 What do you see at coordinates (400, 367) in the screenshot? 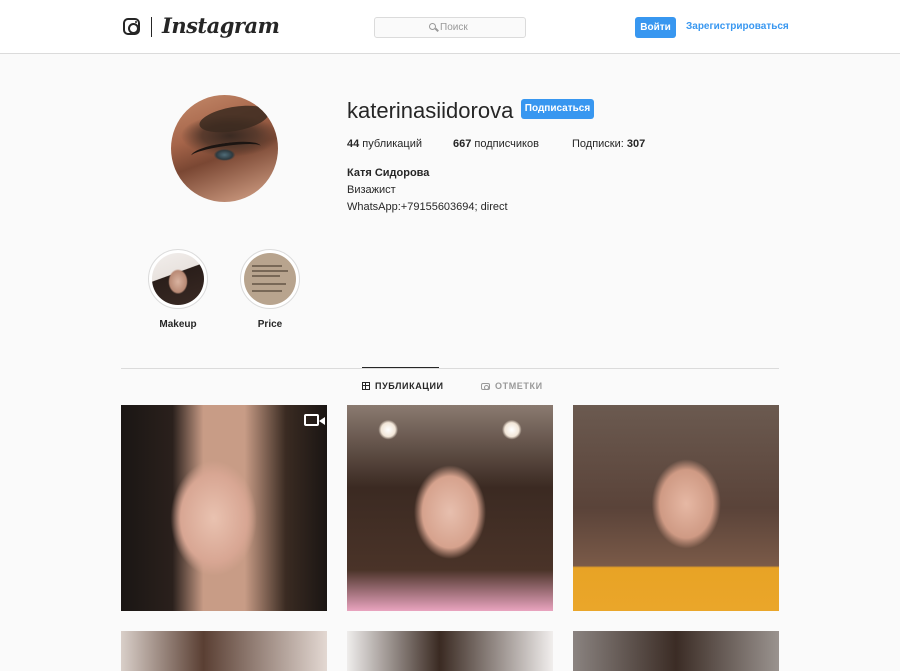
I see `active-tab-indicator` at bounding box center [400, 367].